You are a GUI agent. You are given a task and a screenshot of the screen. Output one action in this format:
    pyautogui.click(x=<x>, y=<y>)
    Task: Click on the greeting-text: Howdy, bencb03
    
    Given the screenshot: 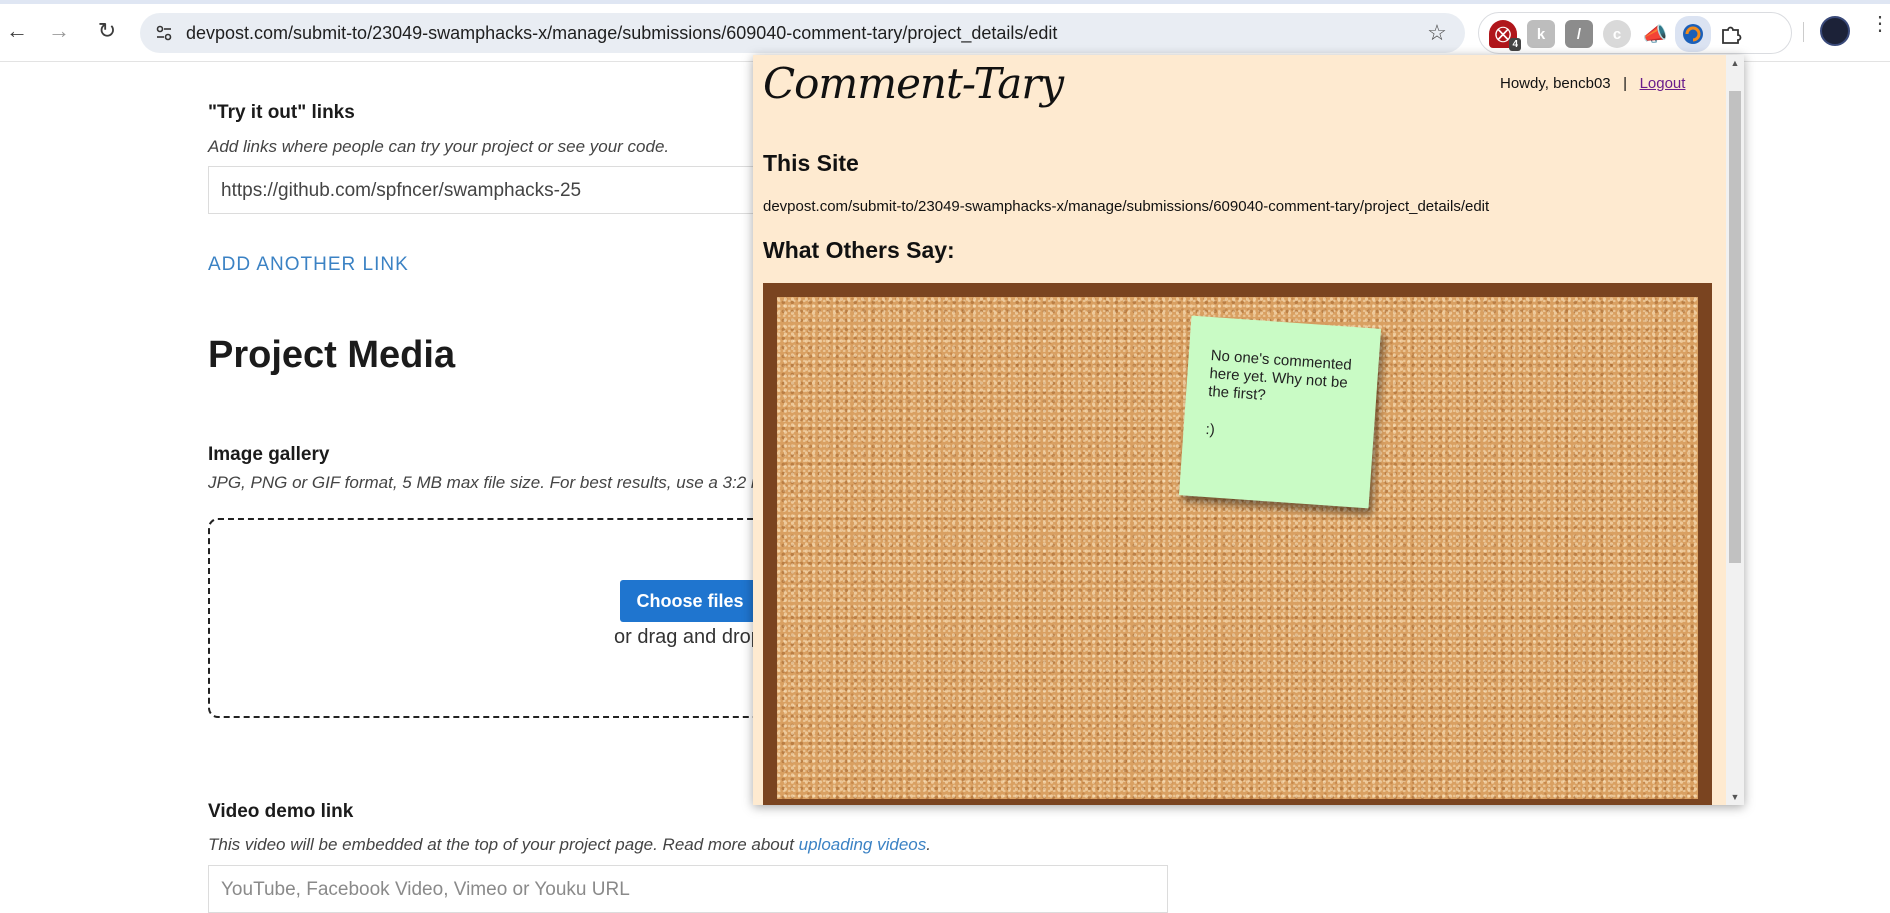 What is the action you would take?
    pyautogui.click(x=1555, y=83)
    